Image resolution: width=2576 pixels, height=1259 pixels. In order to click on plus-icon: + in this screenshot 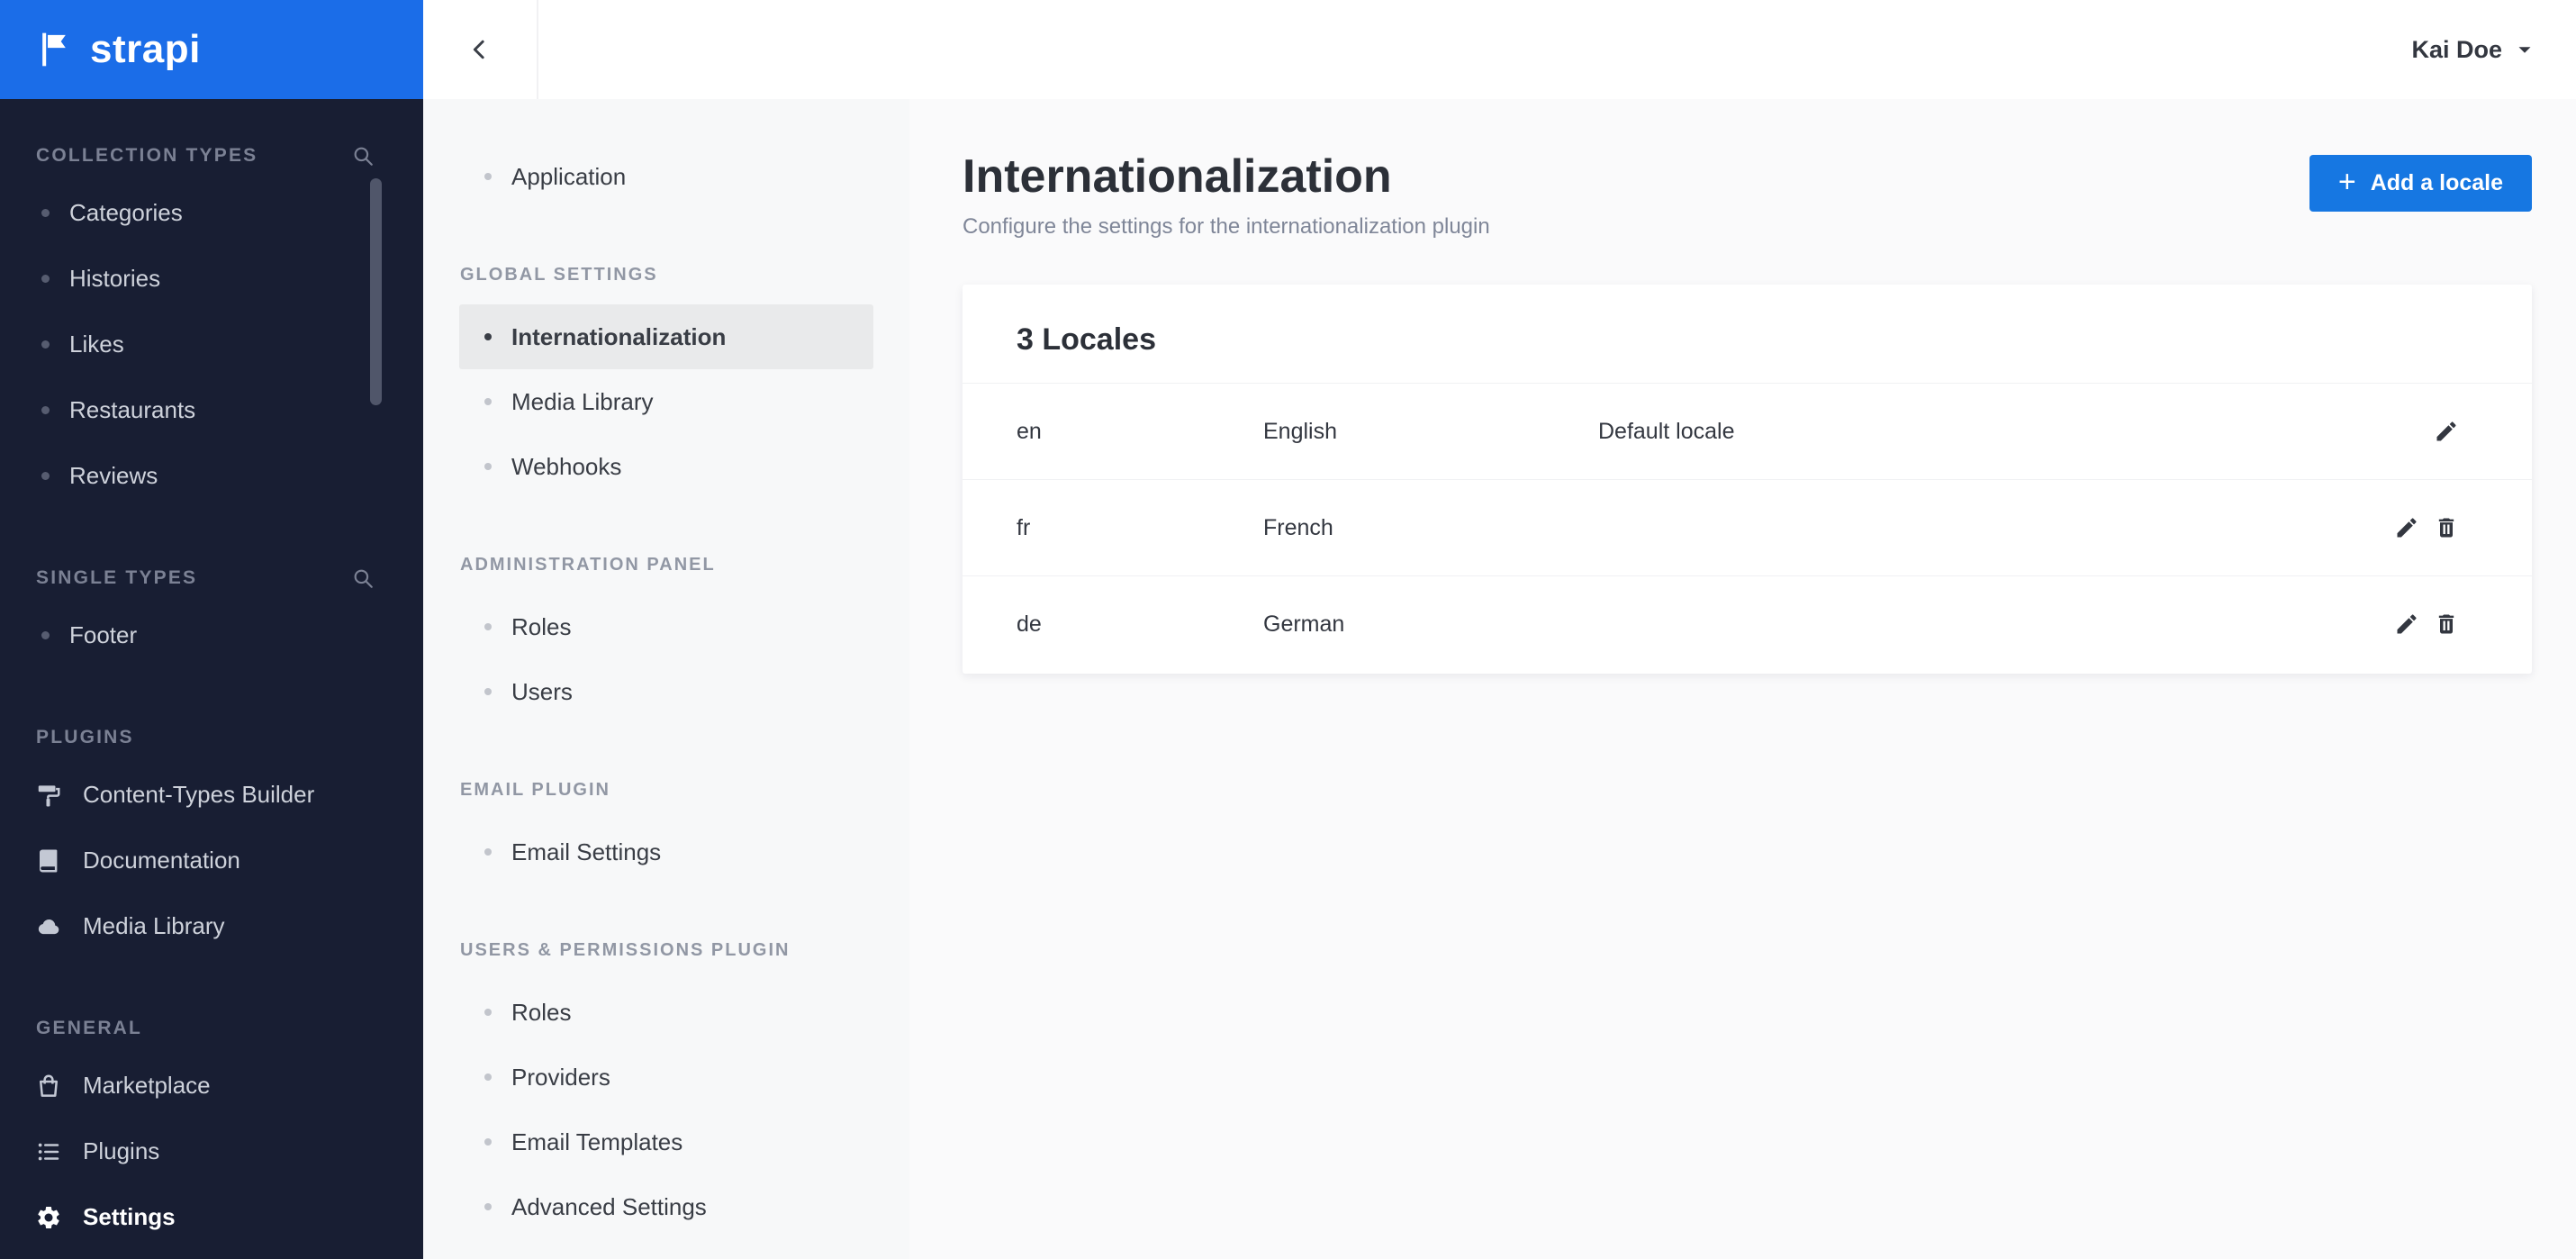, I will do `click(2346, 181)`.